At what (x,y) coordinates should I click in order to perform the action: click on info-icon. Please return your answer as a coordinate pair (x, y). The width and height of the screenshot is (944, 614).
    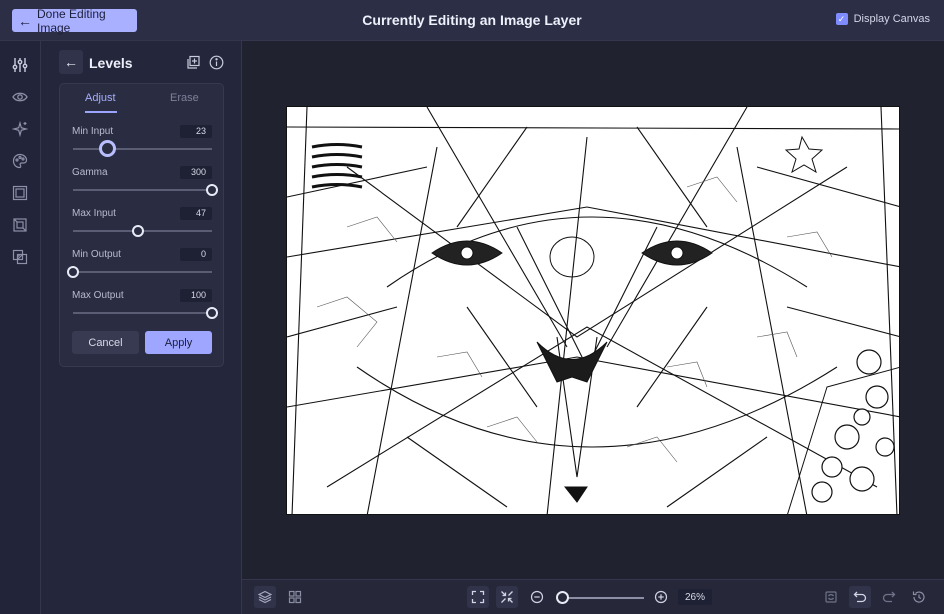
    Looking at the image, I should click on (216, 62).